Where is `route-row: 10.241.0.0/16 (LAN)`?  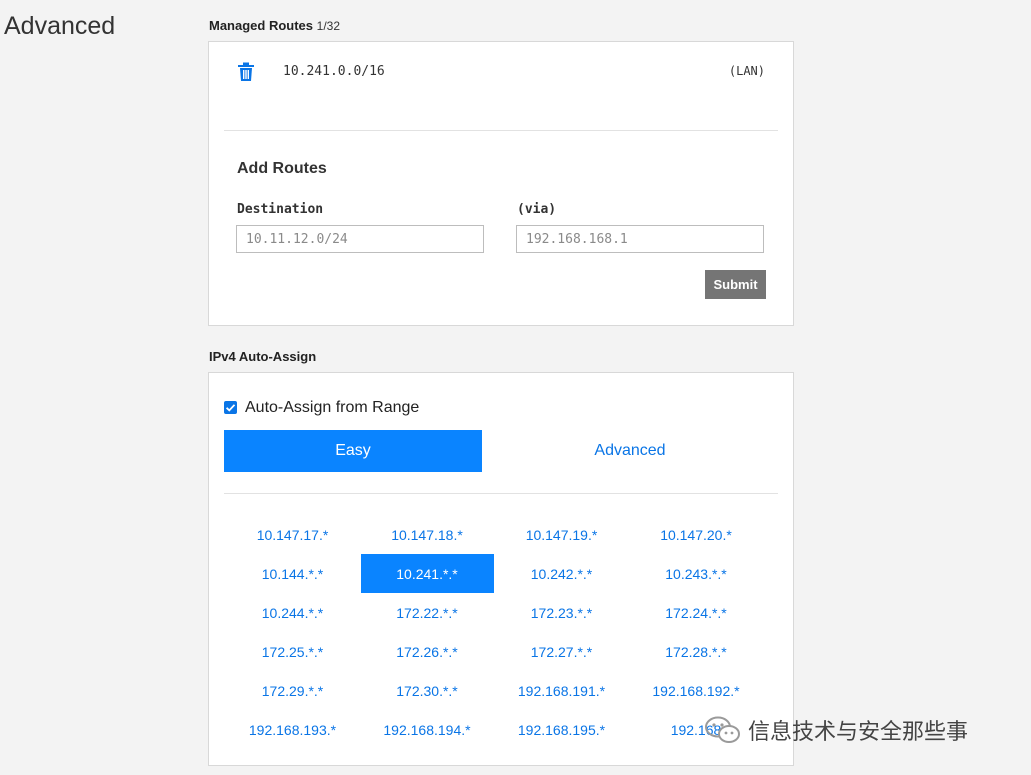
route-row: 10.241.0.0/16 (LAN) is located at coordinates (501, 73).